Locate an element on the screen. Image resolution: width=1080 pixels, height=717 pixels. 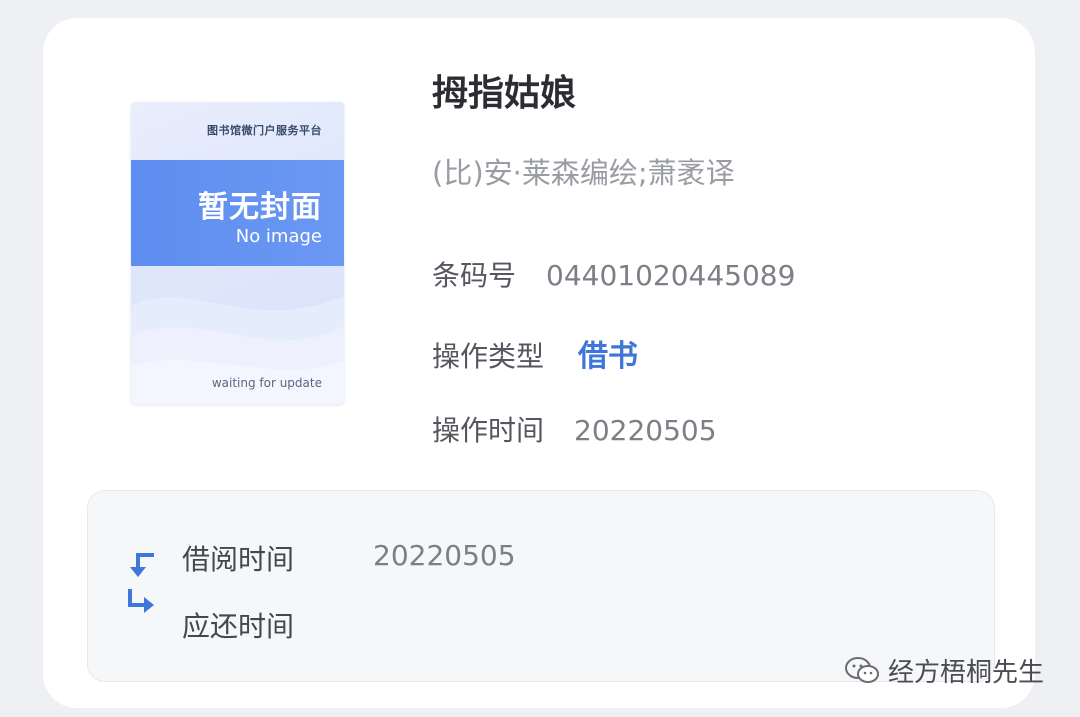
cover-waiting-text: waiting for update is located at coordinates (266, 383).